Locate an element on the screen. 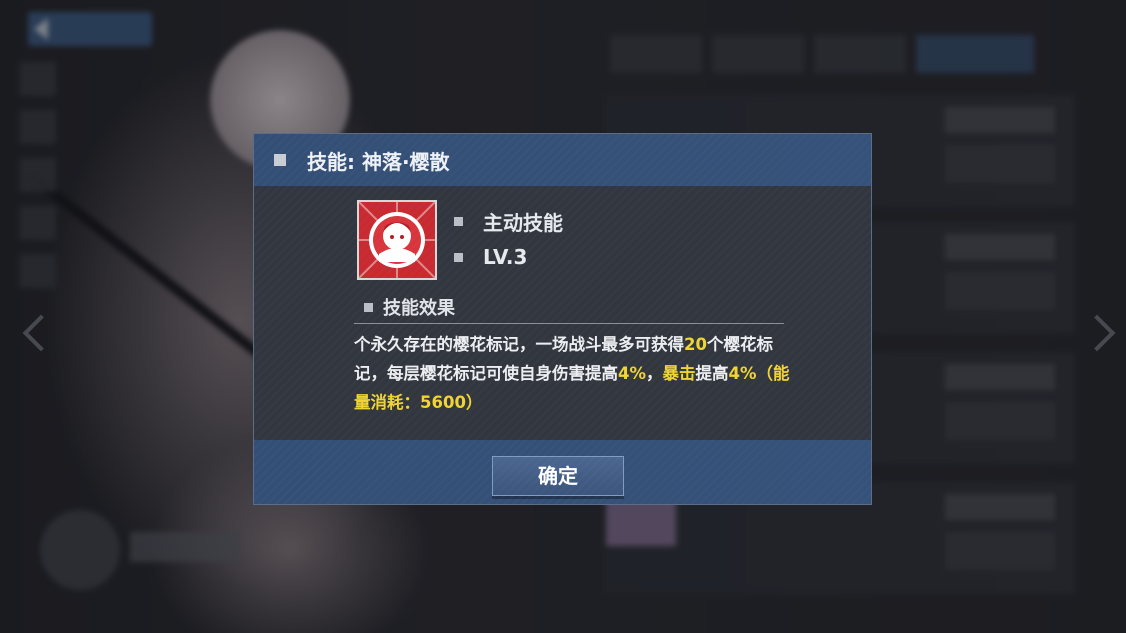  skill-level-row: LV.3 is located at coordinates (490, 257).